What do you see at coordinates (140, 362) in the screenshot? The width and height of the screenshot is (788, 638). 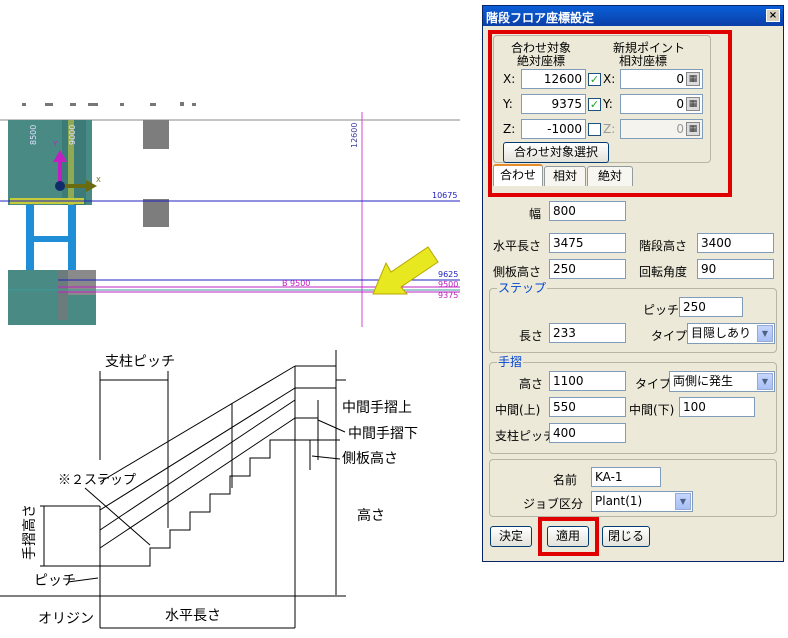 I see `label-post-pitch: 支柱ピッチ` at bounding box center [140, 362].